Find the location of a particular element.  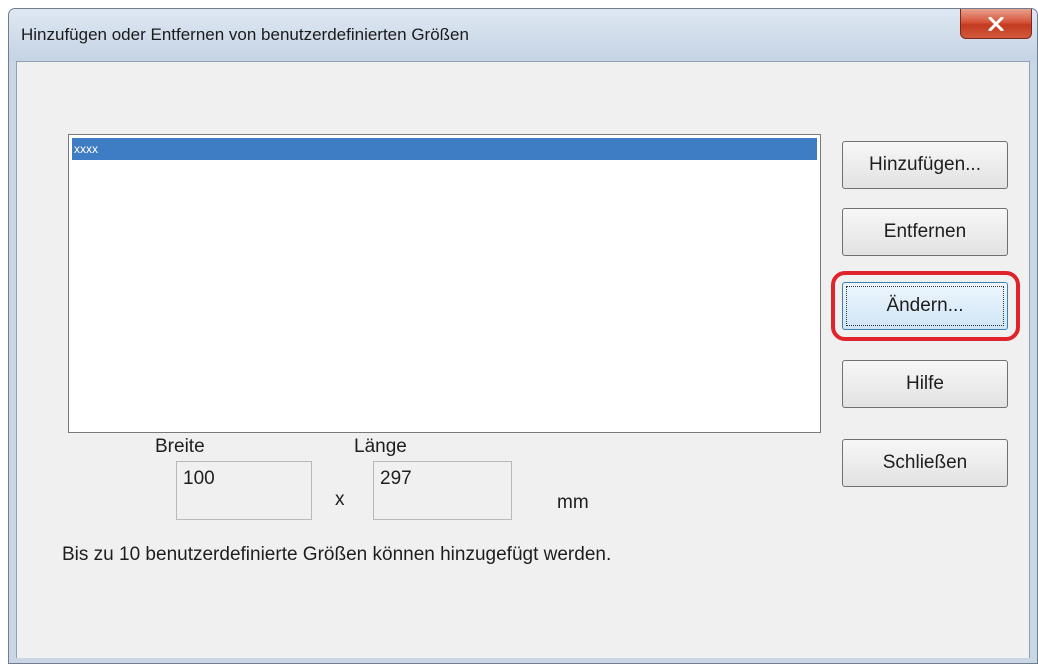

width-label: Breite is located at coordinates (180, 446).